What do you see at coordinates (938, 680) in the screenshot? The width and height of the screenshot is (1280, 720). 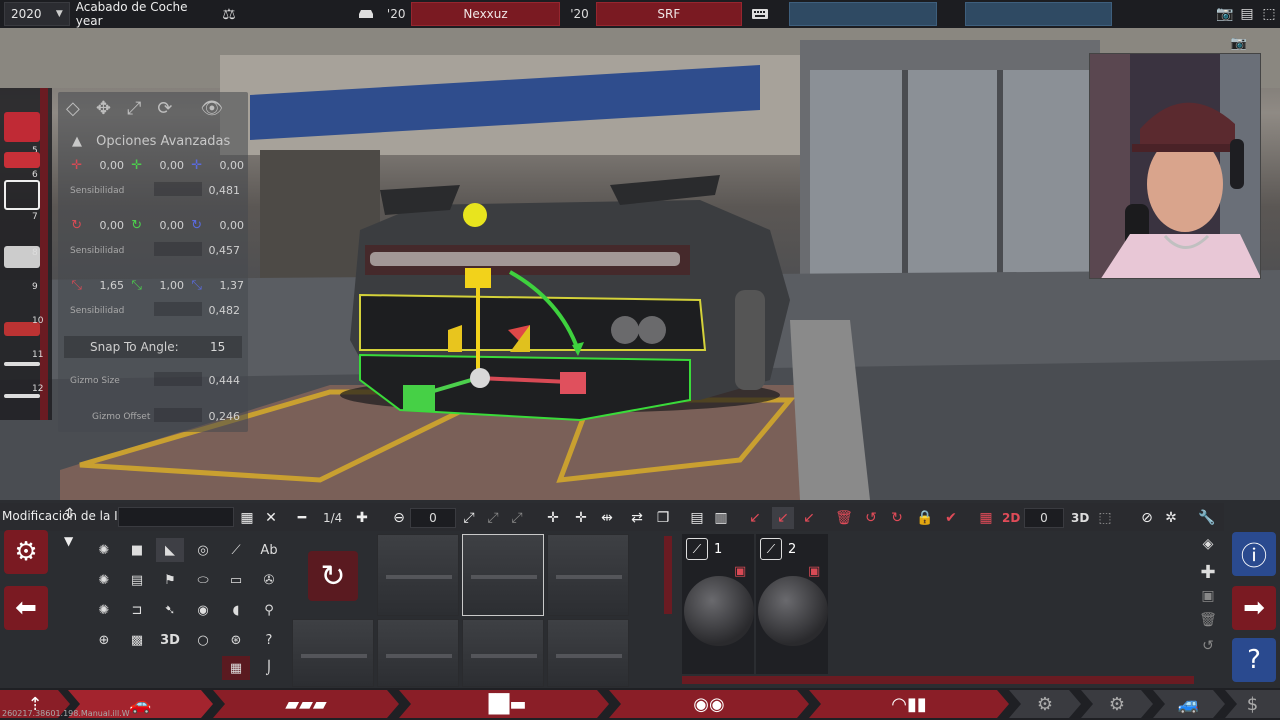 I see `material-scrollbar` at bounding box center [938, 680].